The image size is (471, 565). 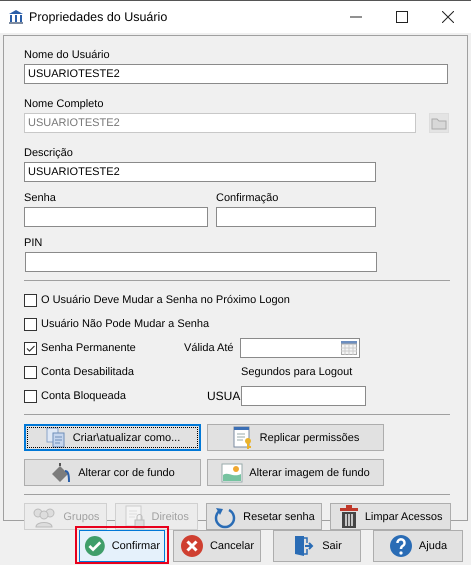 I want to click on footer-button: Ajuda, so click(x=418, y=546).